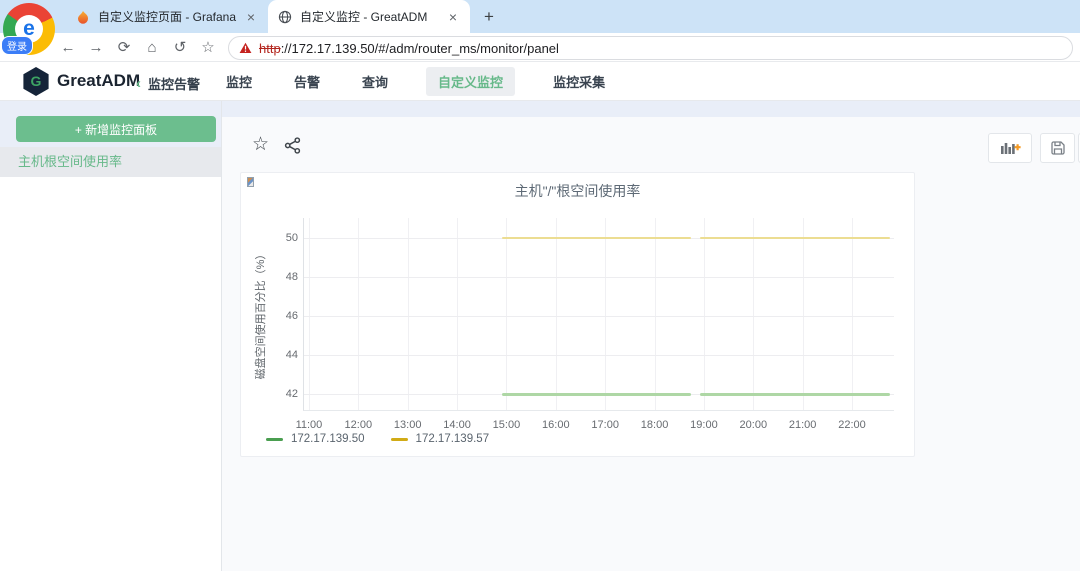 The height and width of the screenshot is (571, 1080). What do you see at coordinates (180, 48) in the screenshot?
I see `undo-icon: ↺` at bounding box center [180, 48].